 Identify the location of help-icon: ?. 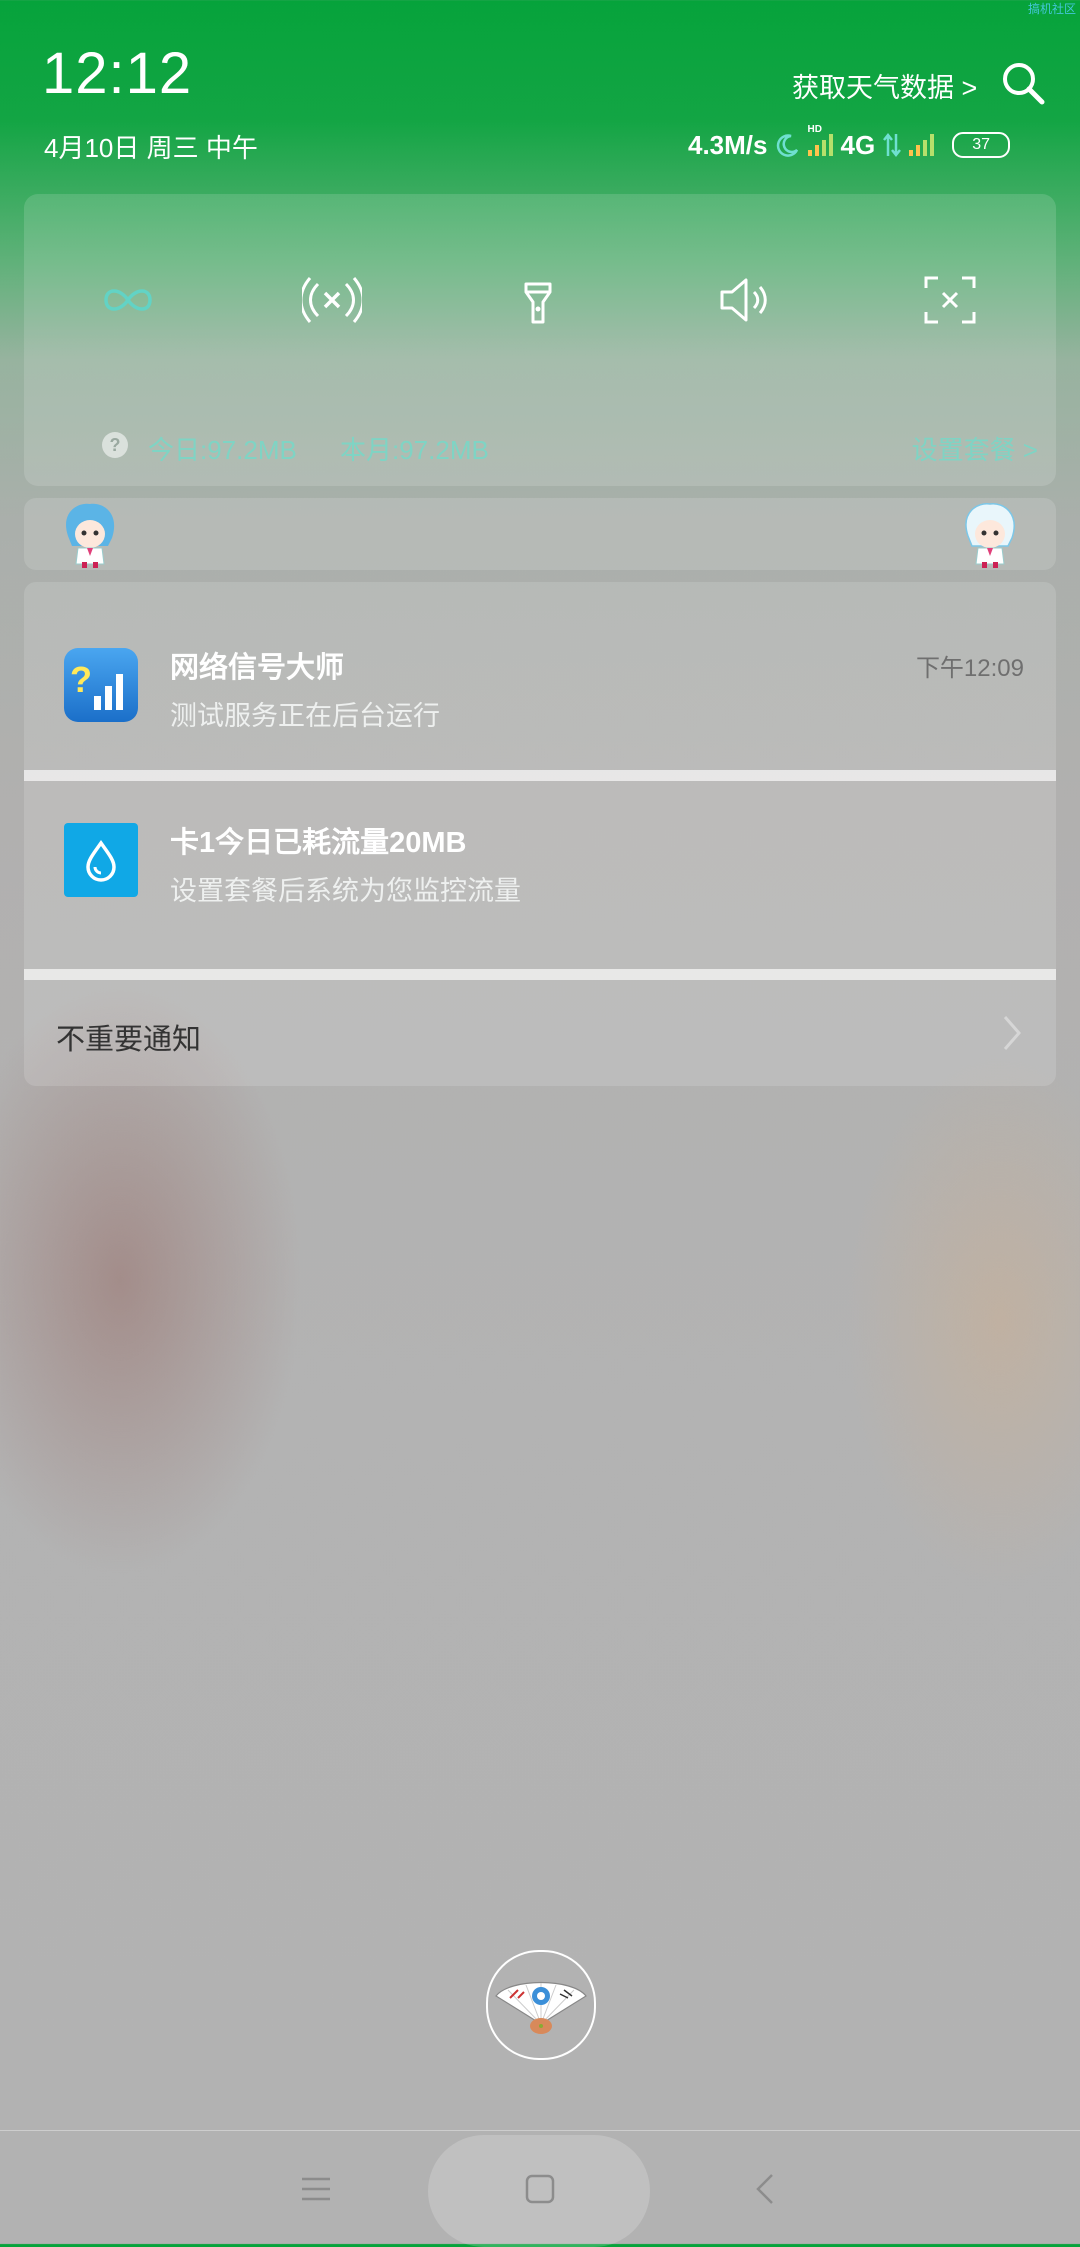
(115, 445).